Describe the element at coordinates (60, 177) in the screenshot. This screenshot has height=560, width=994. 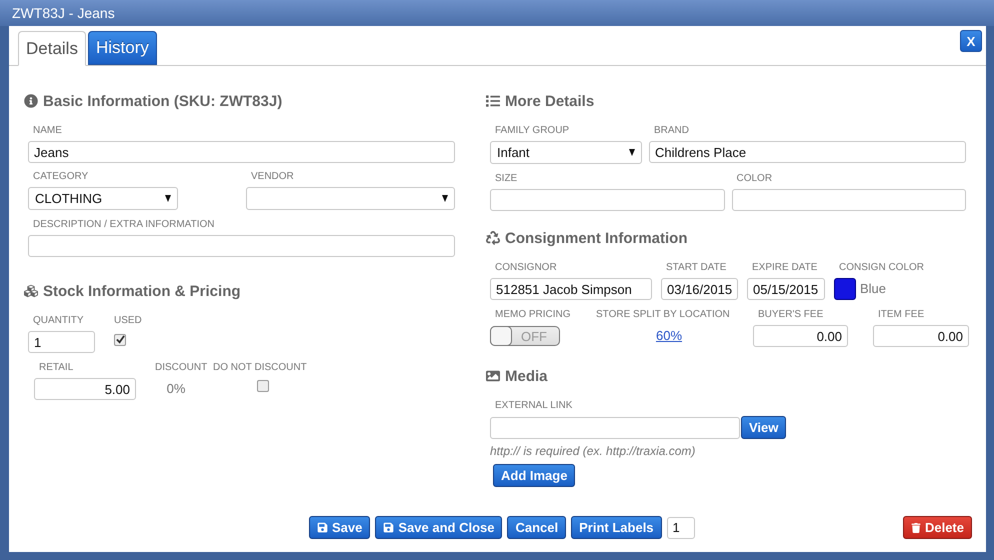
I see `field-label: CATEGORY` at that location.